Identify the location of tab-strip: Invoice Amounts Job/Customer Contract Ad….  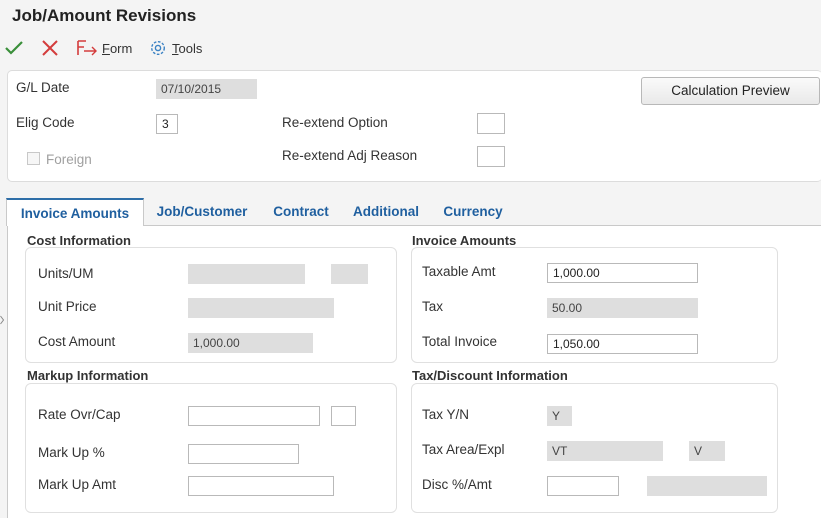
(410, 212).